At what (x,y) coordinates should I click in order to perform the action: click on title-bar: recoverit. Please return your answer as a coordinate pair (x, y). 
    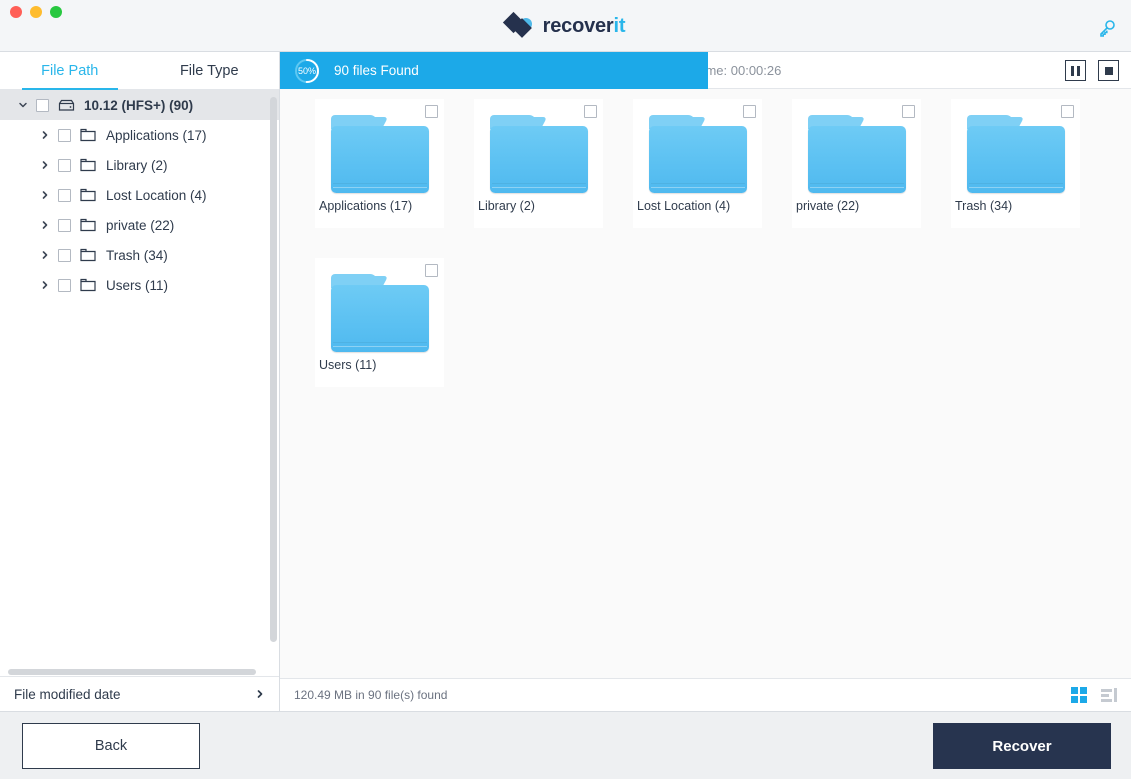
    Looking at the image, I should click on (565, 26).